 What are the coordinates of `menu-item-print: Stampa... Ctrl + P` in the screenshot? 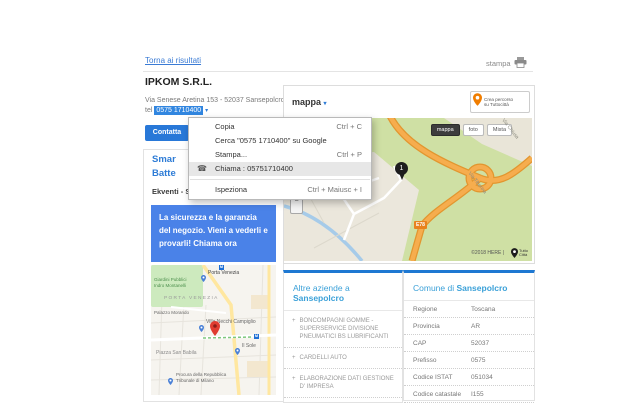 It's located at (280, 155).